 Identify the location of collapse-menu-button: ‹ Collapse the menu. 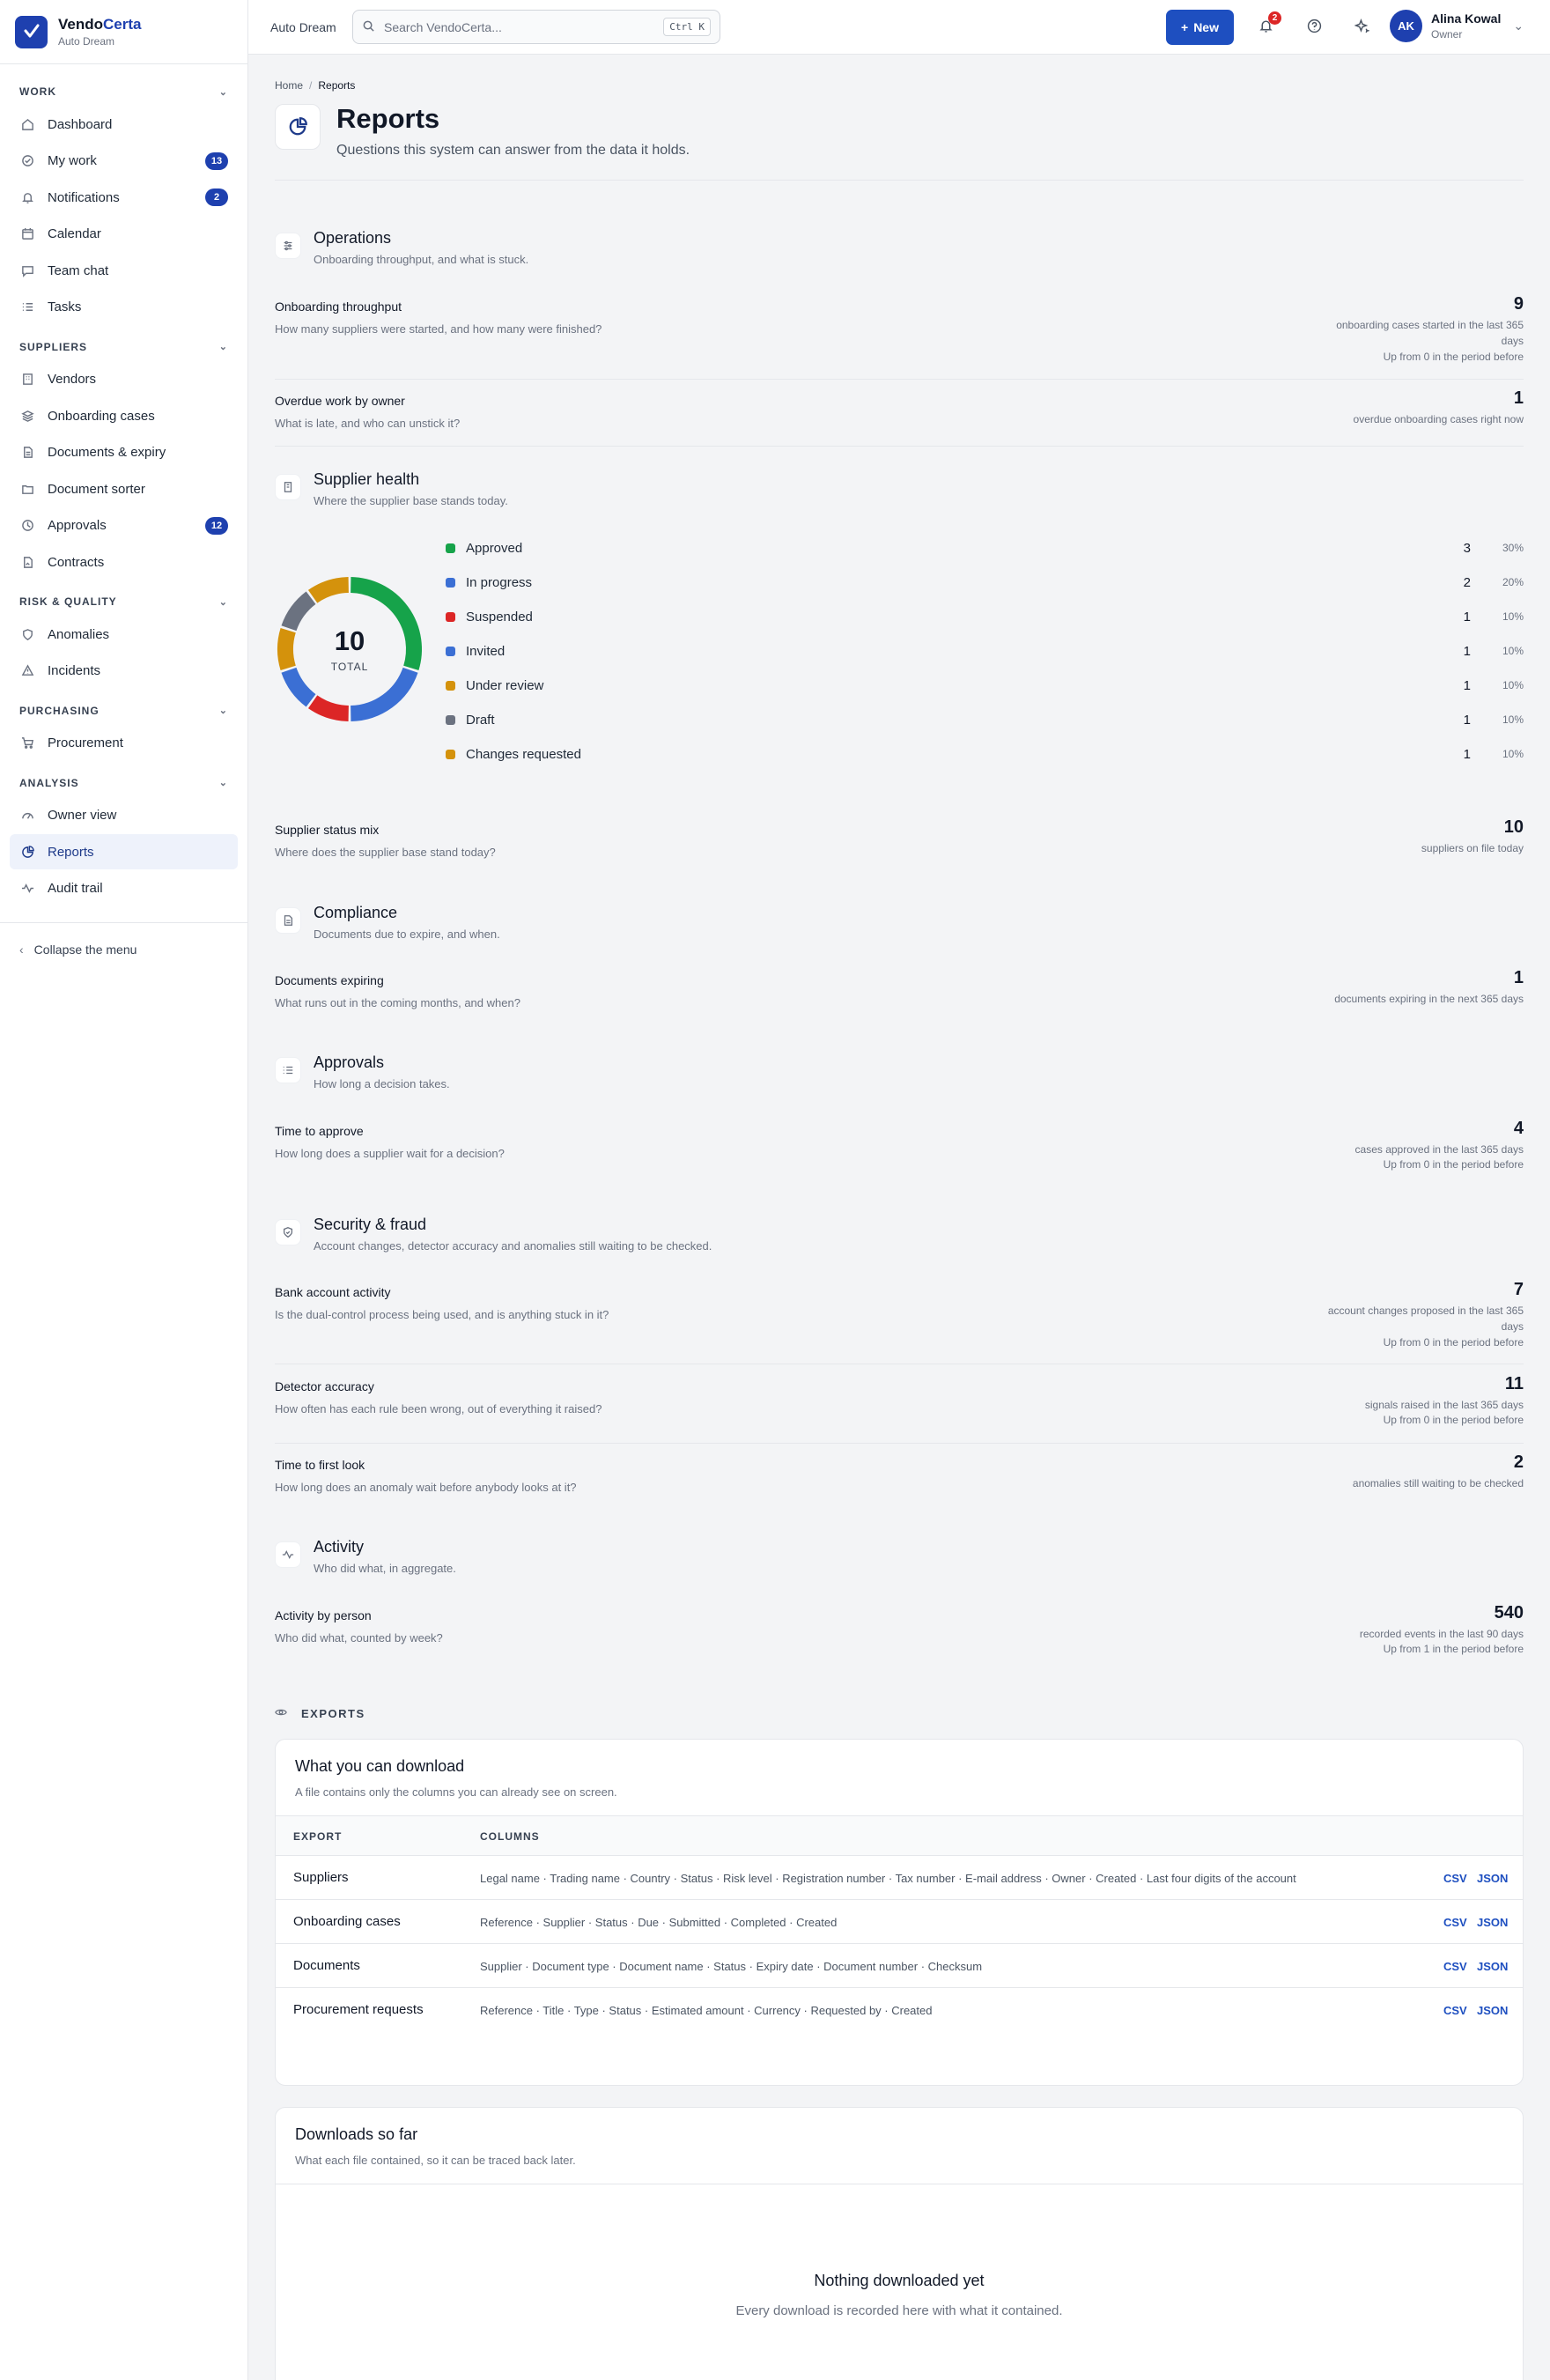
(123, 949).